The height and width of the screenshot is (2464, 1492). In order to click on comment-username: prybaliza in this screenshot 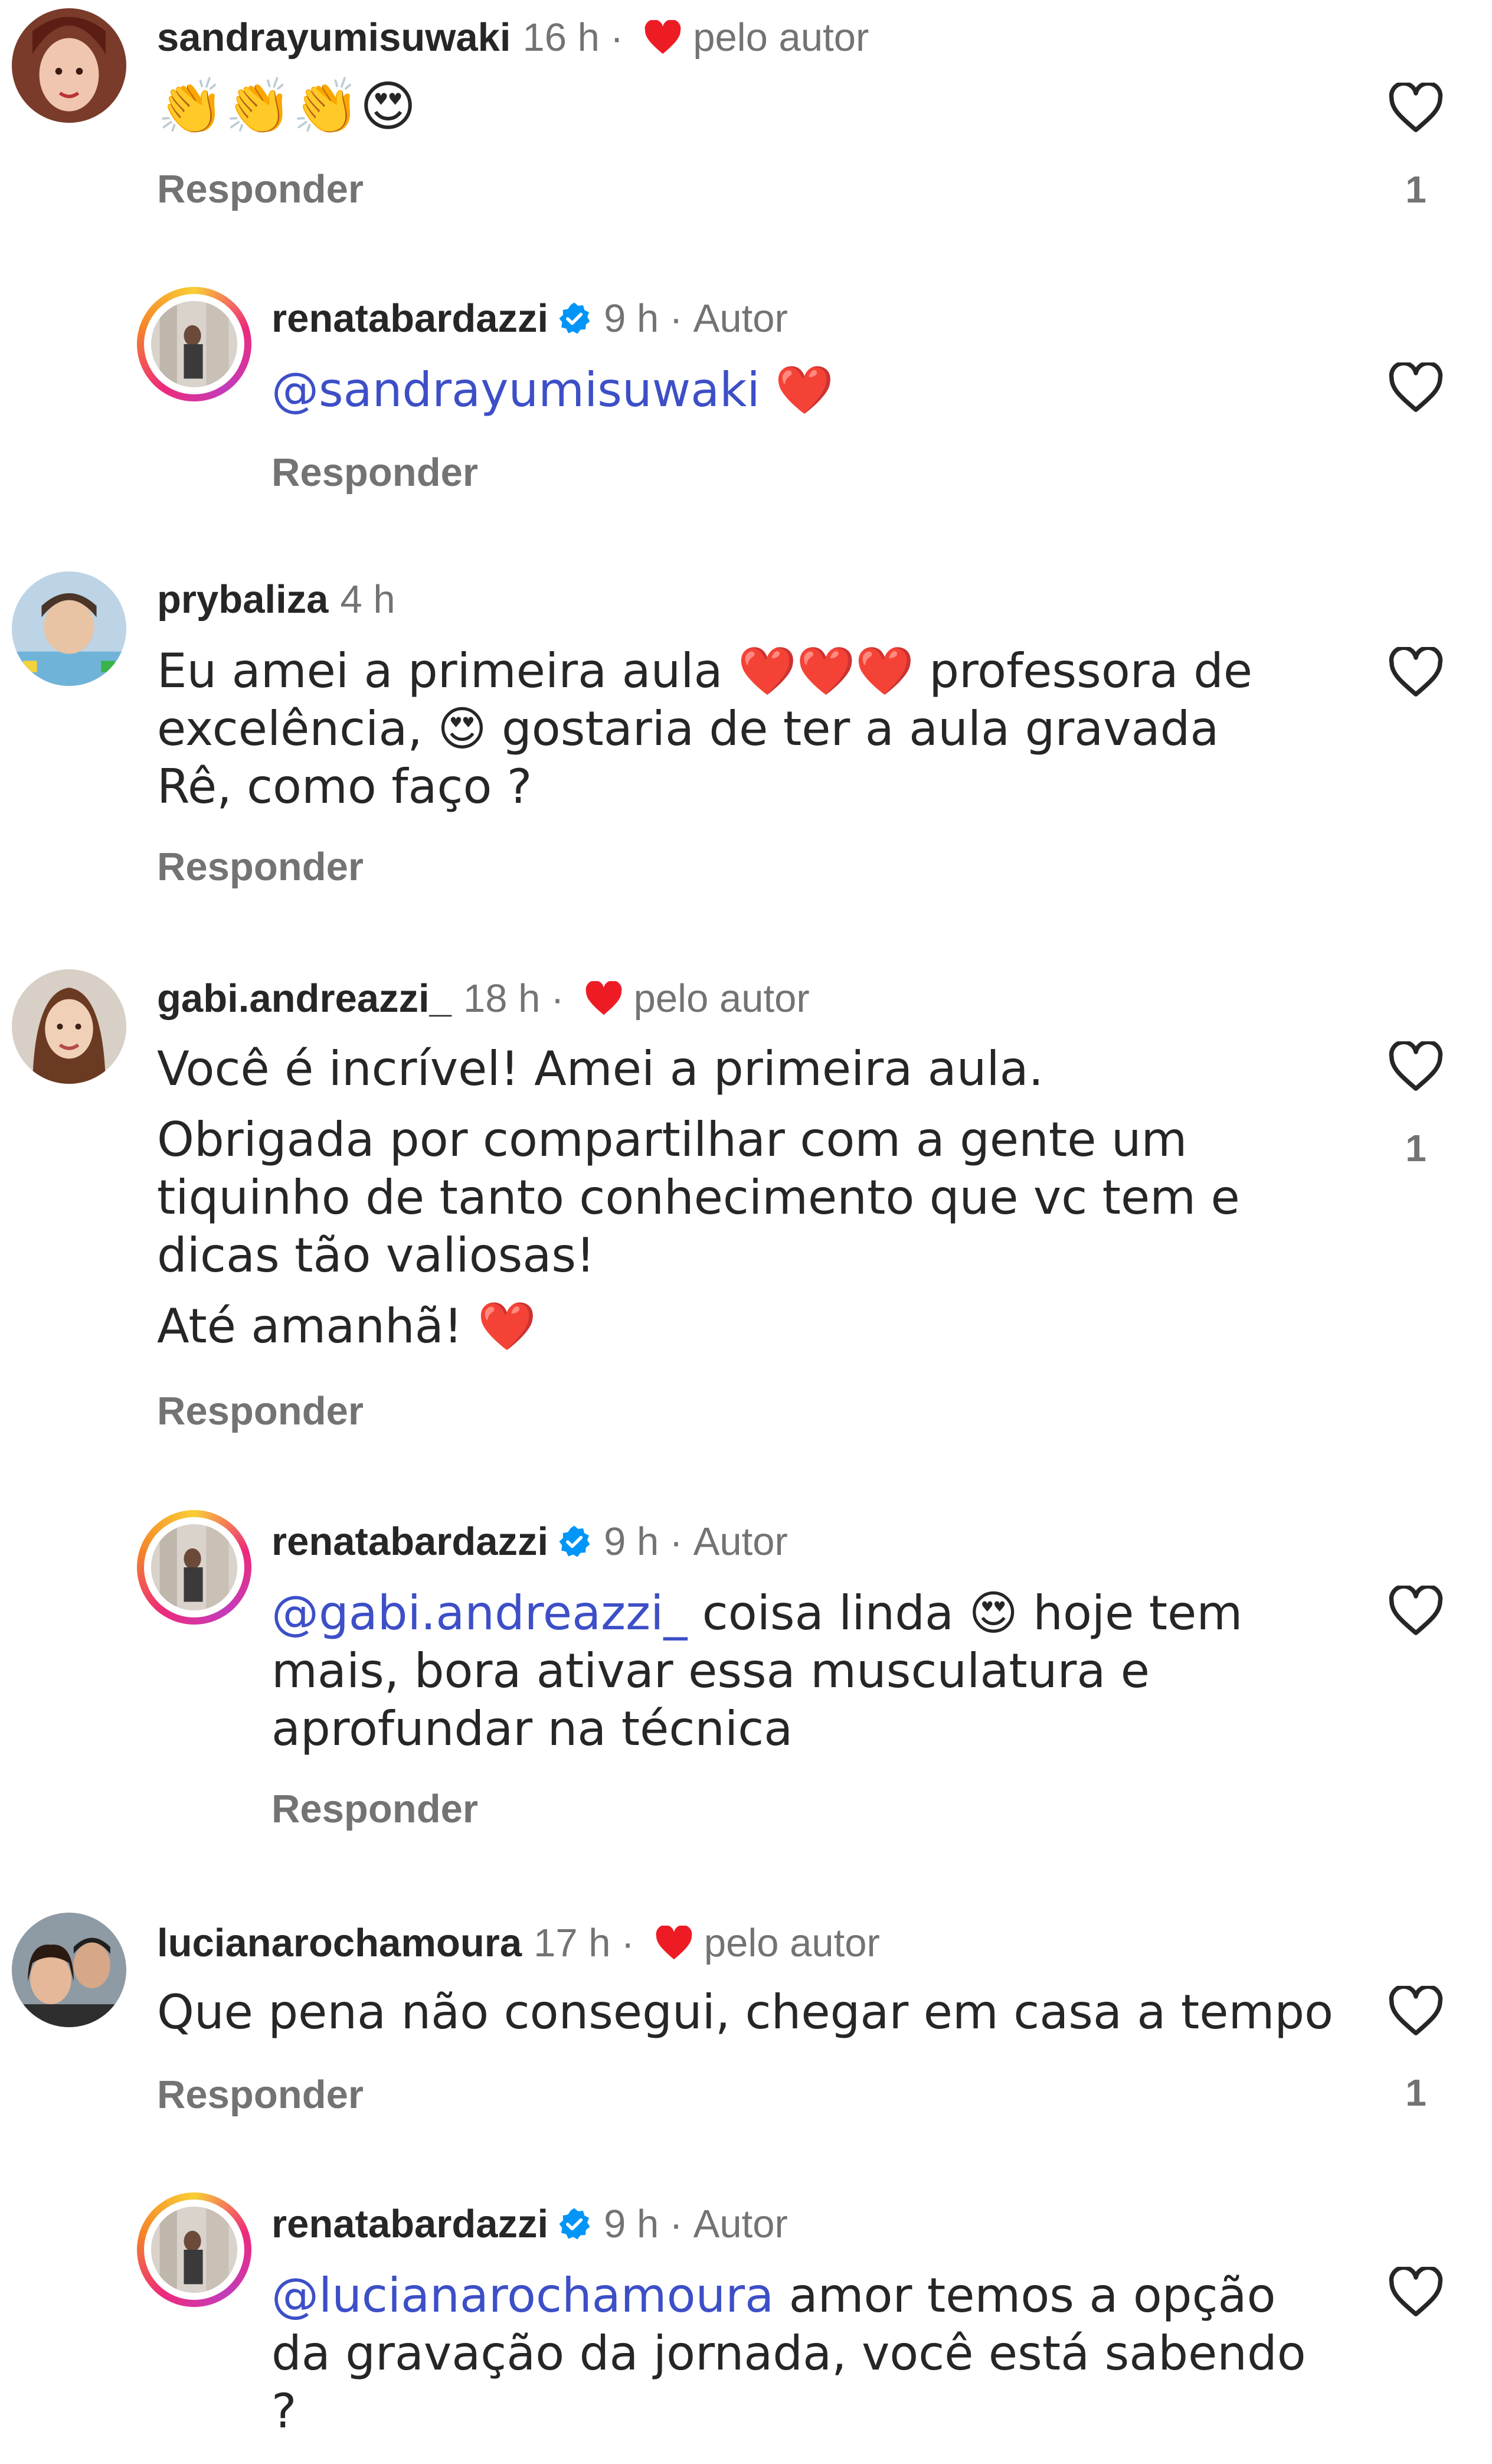, I will do `click(243, 599)`.